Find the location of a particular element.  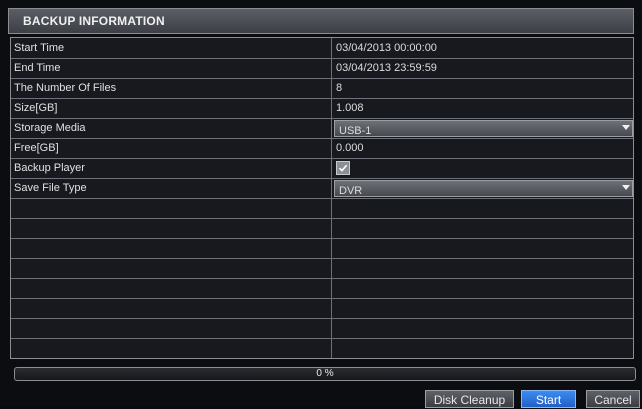

backup-player-checkbox is located at coordinates (343, 168).